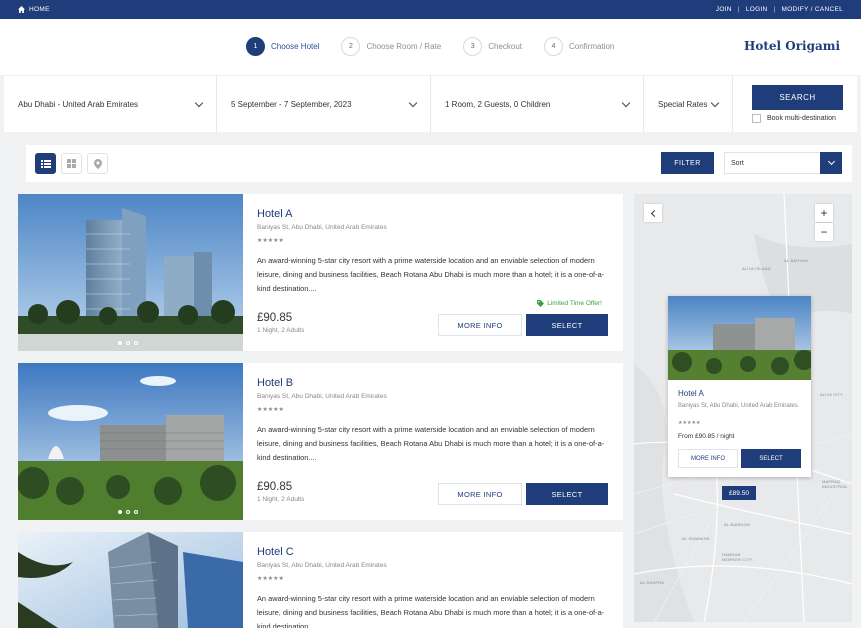 Image resolution: width=861 pixels, height=628 pixels. I want to click on plus-icon: +, so click(824, 213).